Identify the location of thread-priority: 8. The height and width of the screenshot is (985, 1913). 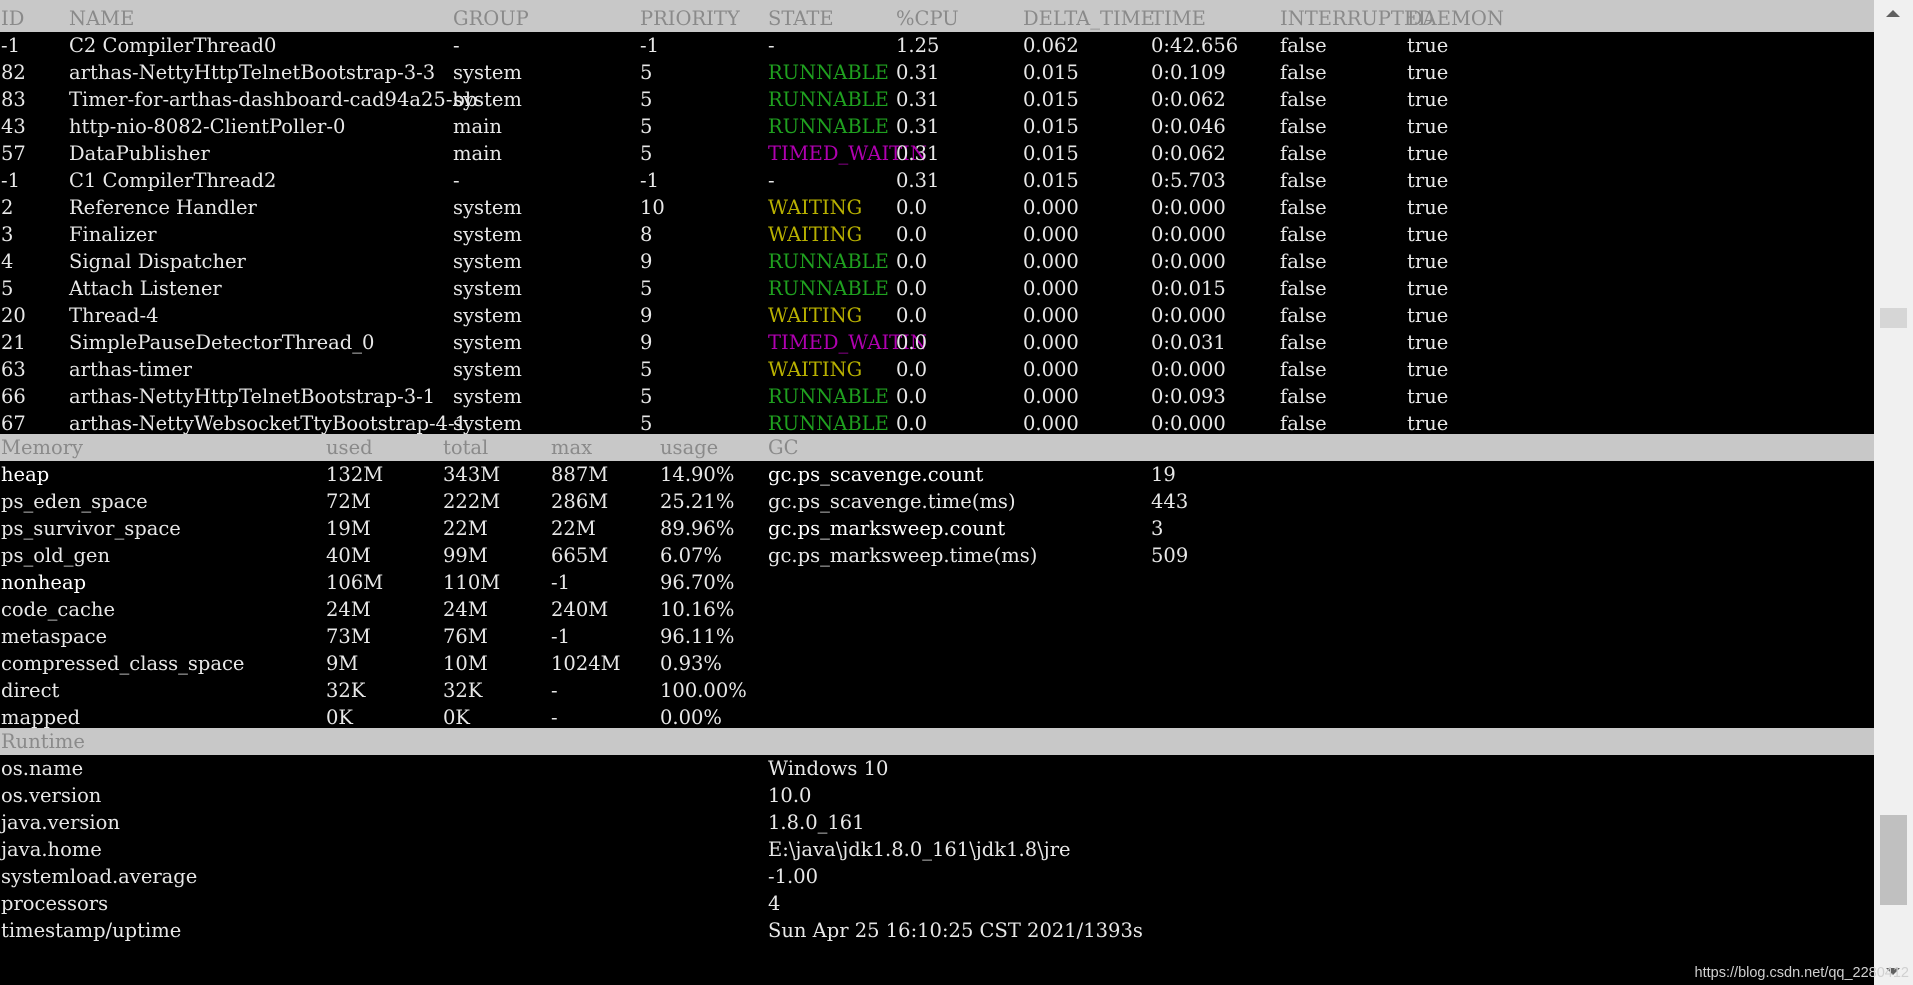
(646, 234).